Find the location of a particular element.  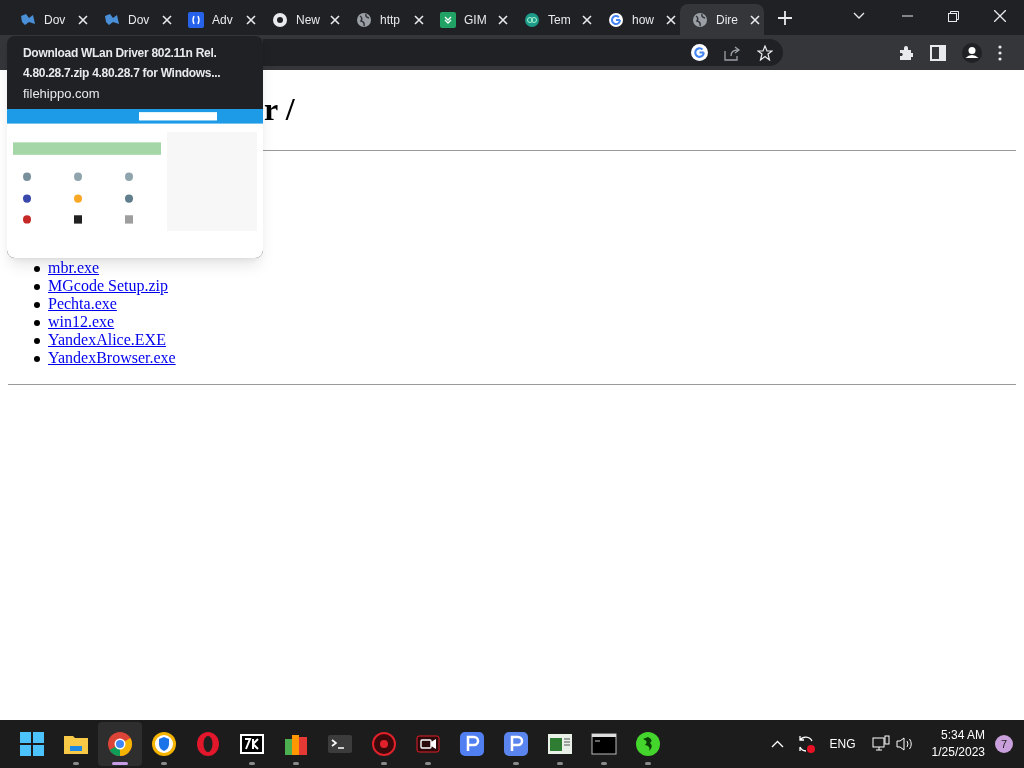

browser-tab: New is located at coordinates (302, 19).